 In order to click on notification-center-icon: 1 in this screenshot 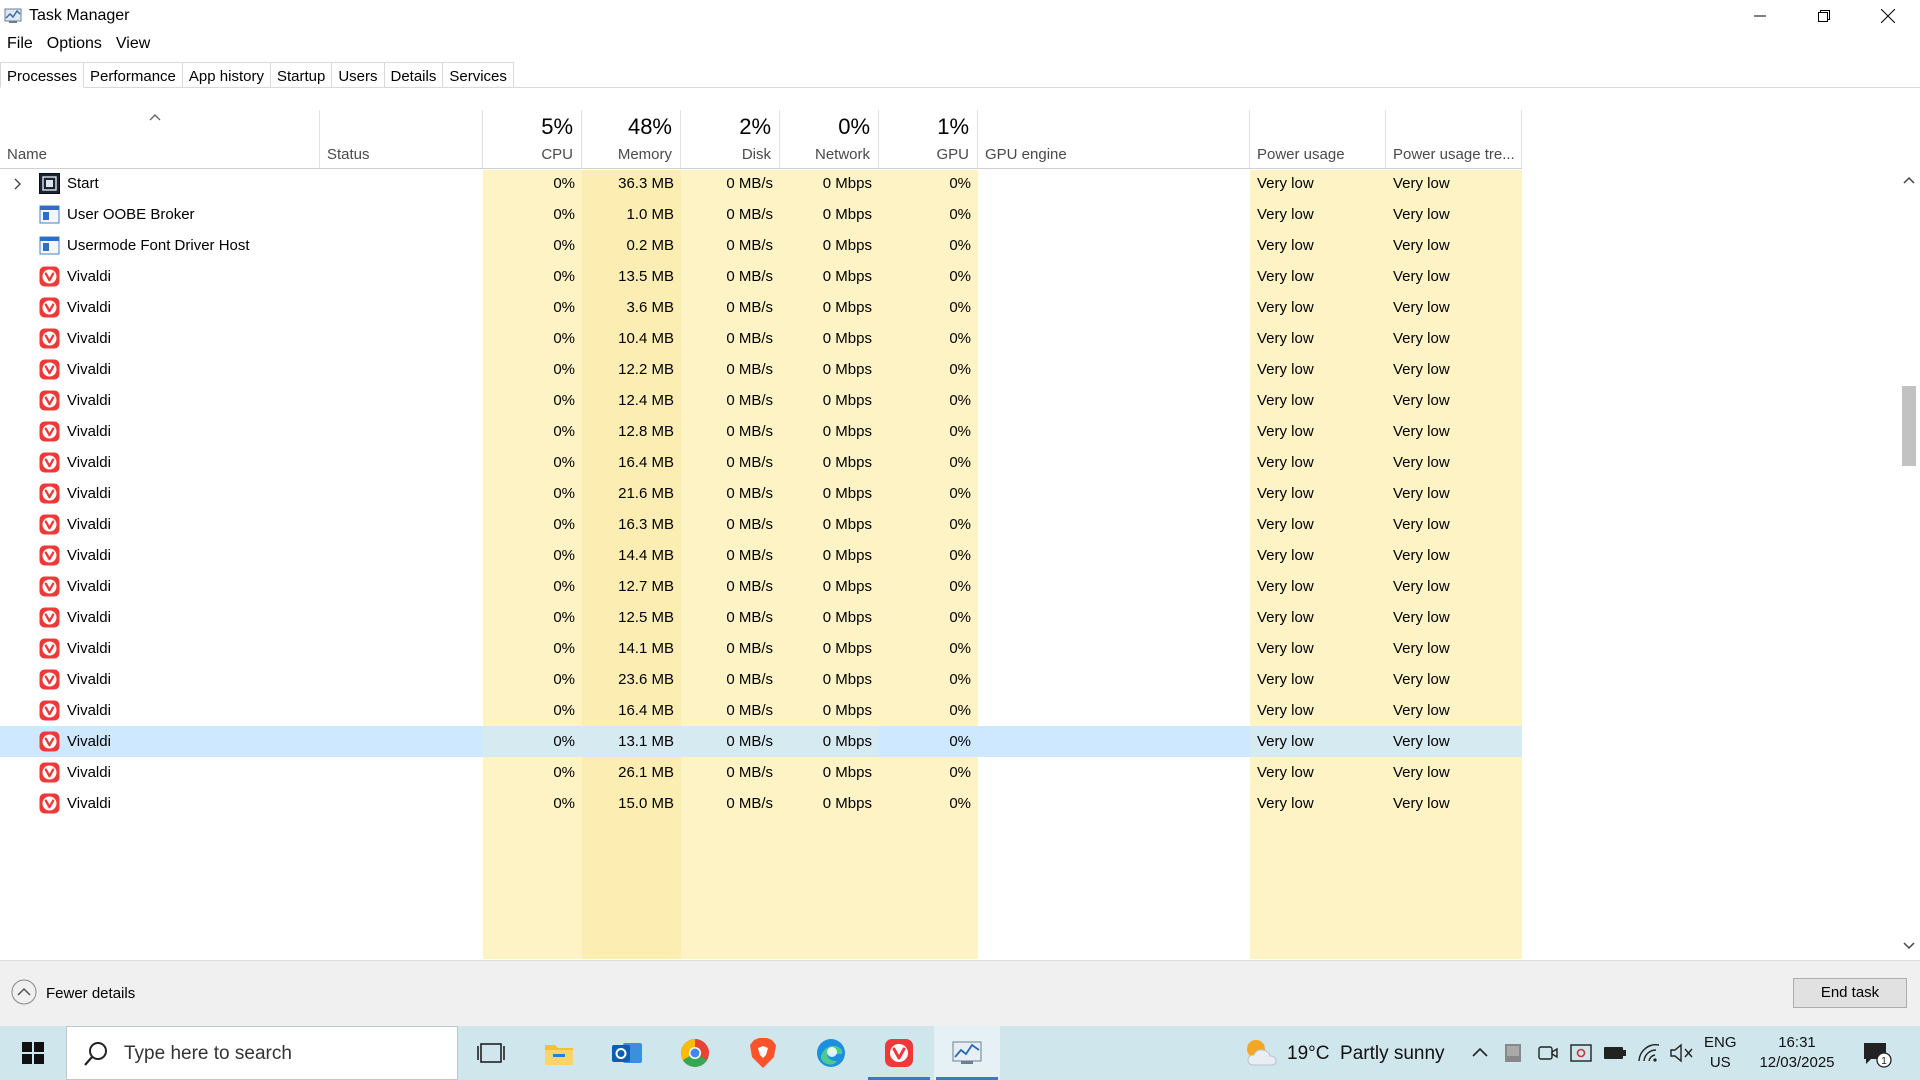, I will do `click(1877, 1054)`.